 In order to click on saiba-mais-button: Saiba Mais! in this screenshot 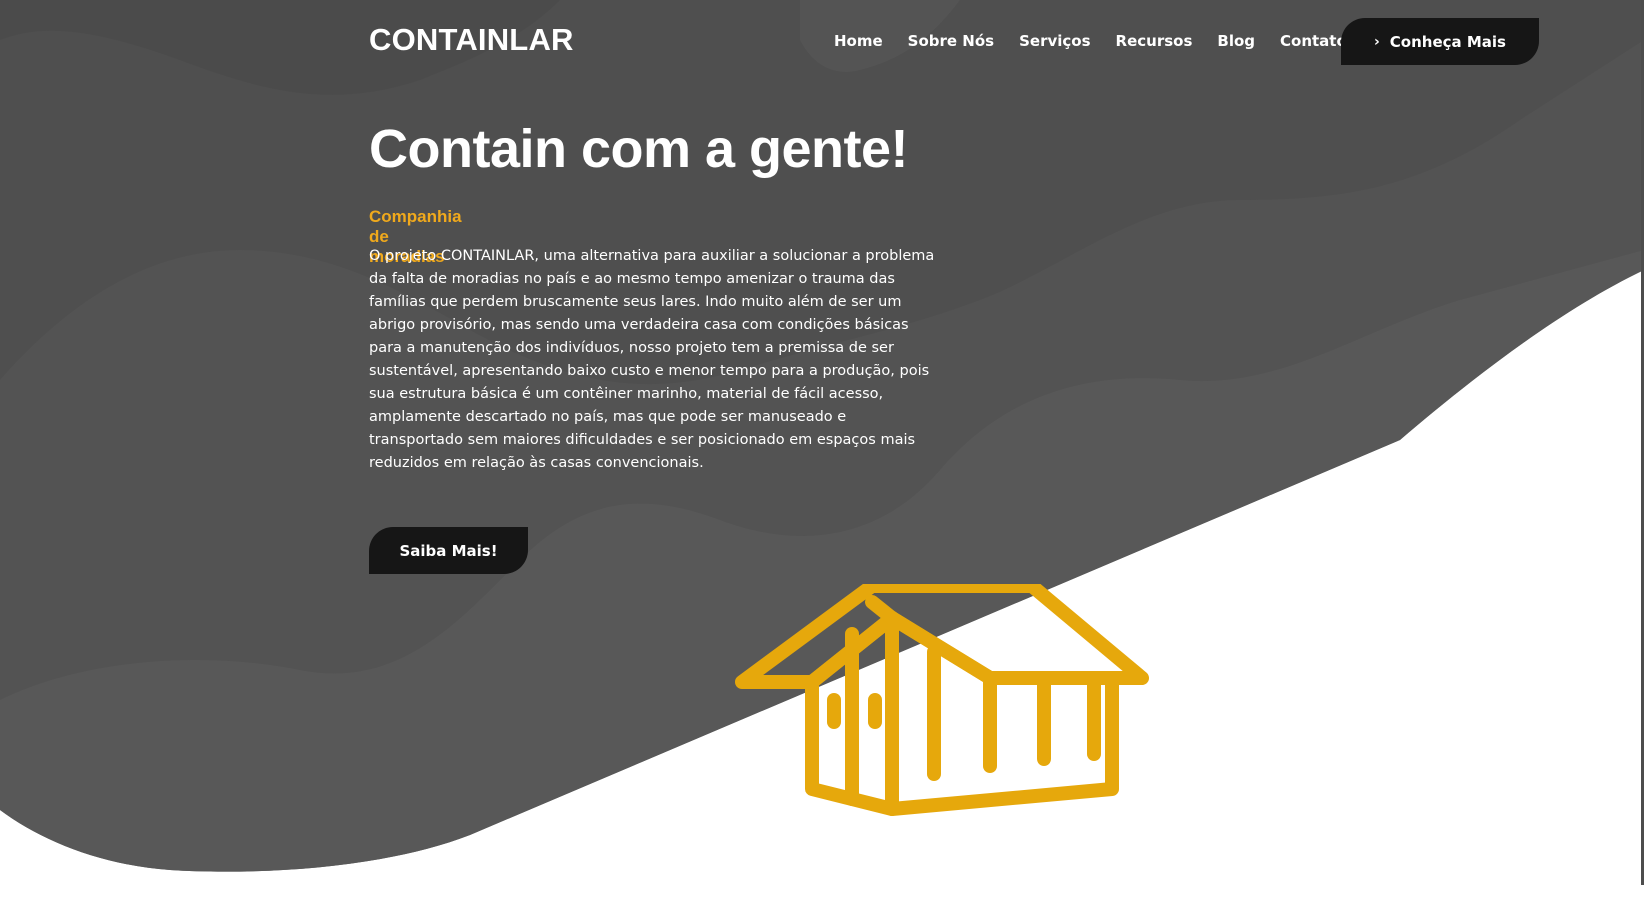, I will do `click(448, 550)`.